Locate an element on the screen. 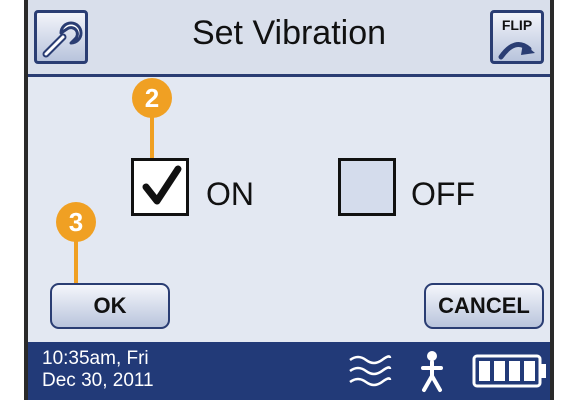  off-checkbox is located at coordinates (367, 187).